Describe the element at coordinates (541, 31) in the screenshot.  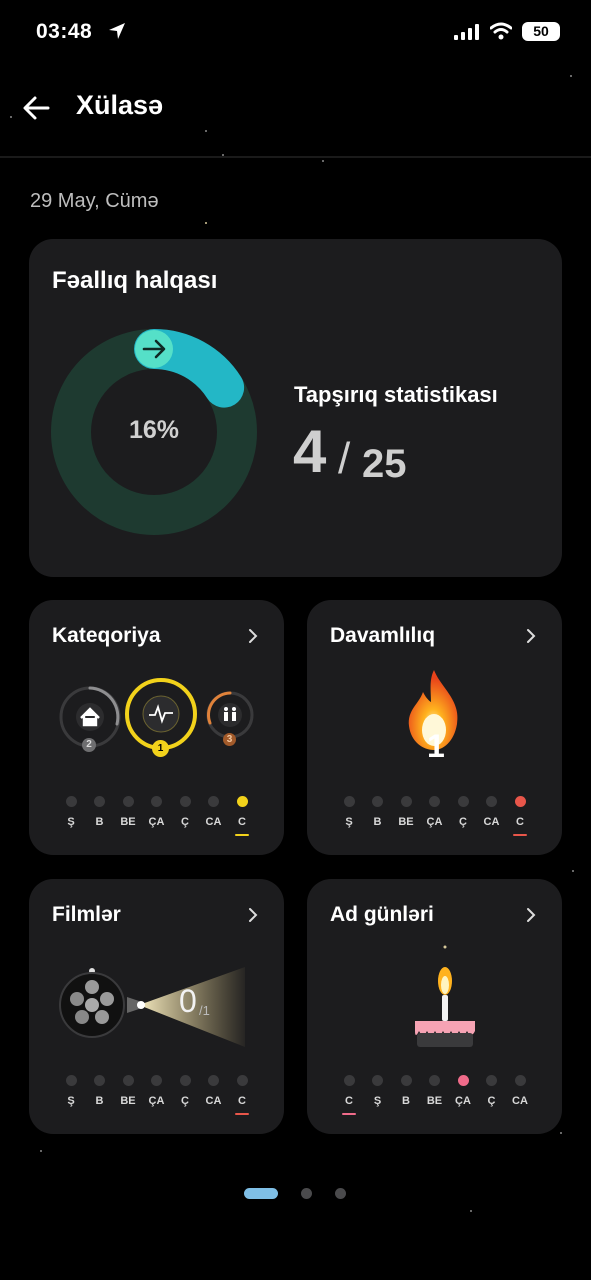
I see `battery-indicator: 50` at that location.